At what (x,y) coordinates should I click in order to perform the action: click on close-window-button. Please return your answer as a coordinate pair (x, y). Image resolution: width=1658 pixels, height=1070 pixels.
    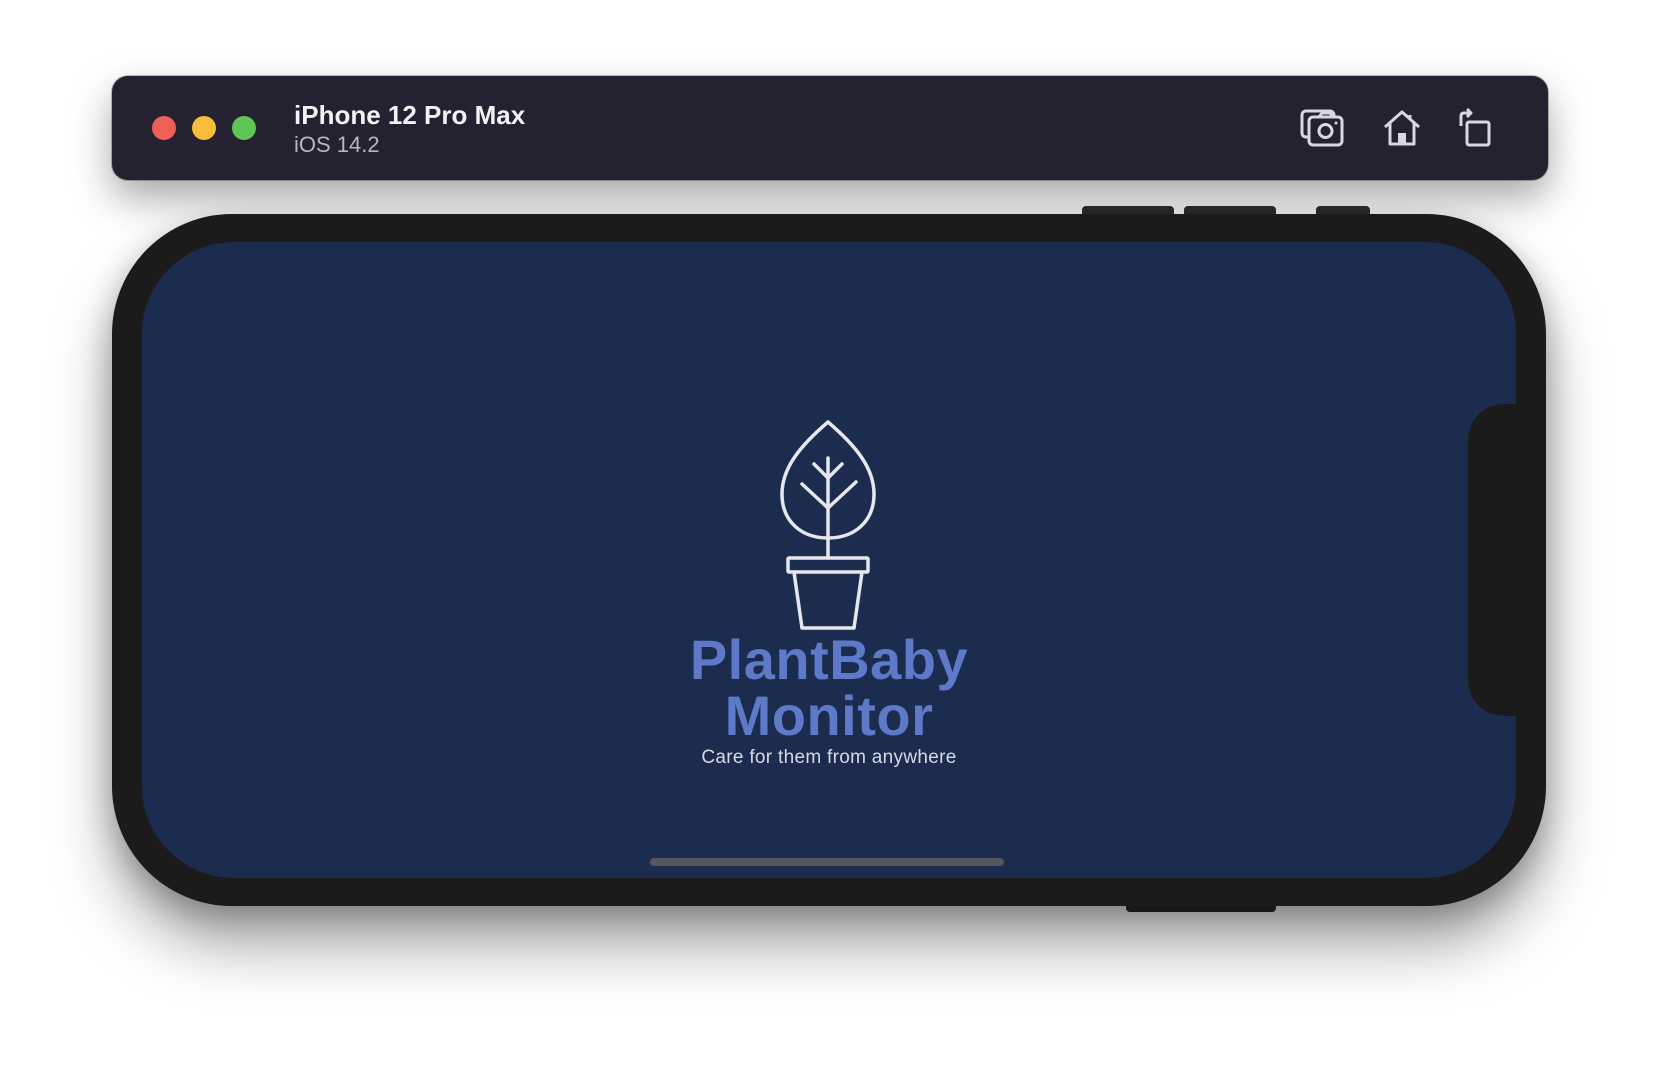
    Looking at the image, I should click on (164, 128).